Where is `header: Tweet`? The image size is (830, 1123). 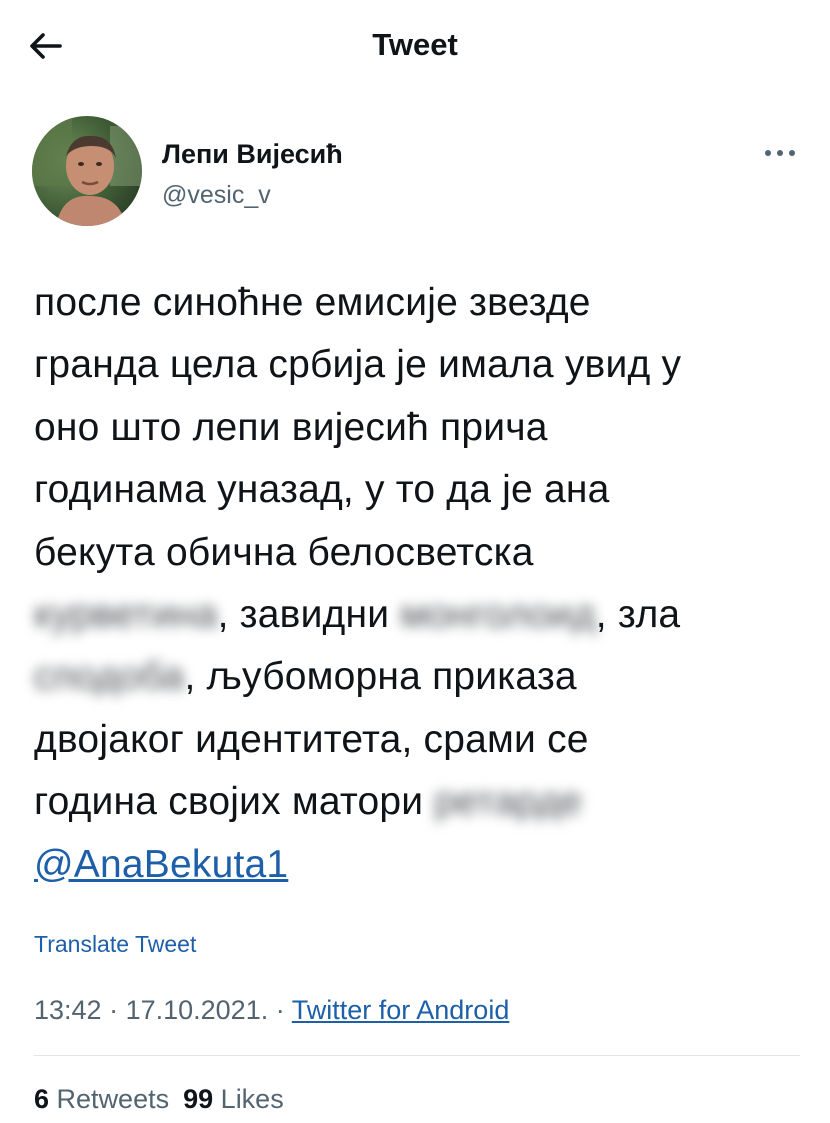 header: Tweet is located at coordinates (415, 45).